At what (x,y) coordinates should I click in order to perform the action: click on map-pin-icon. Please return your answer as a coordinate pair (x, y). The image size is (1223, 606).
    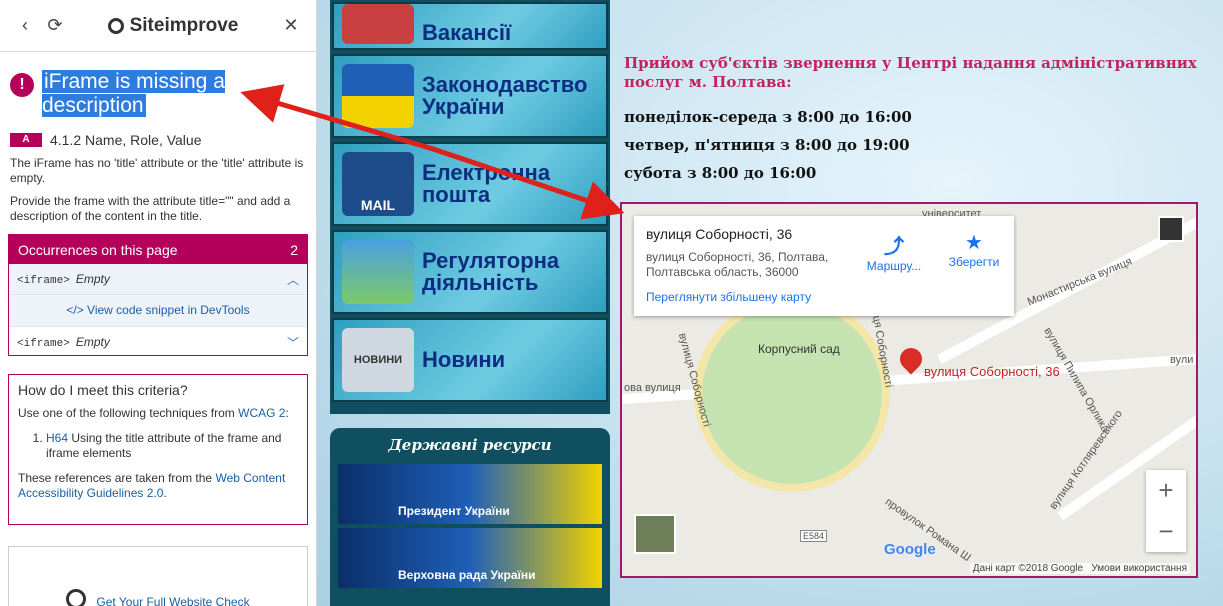
    Looking at the image, I should click on (911, 359).